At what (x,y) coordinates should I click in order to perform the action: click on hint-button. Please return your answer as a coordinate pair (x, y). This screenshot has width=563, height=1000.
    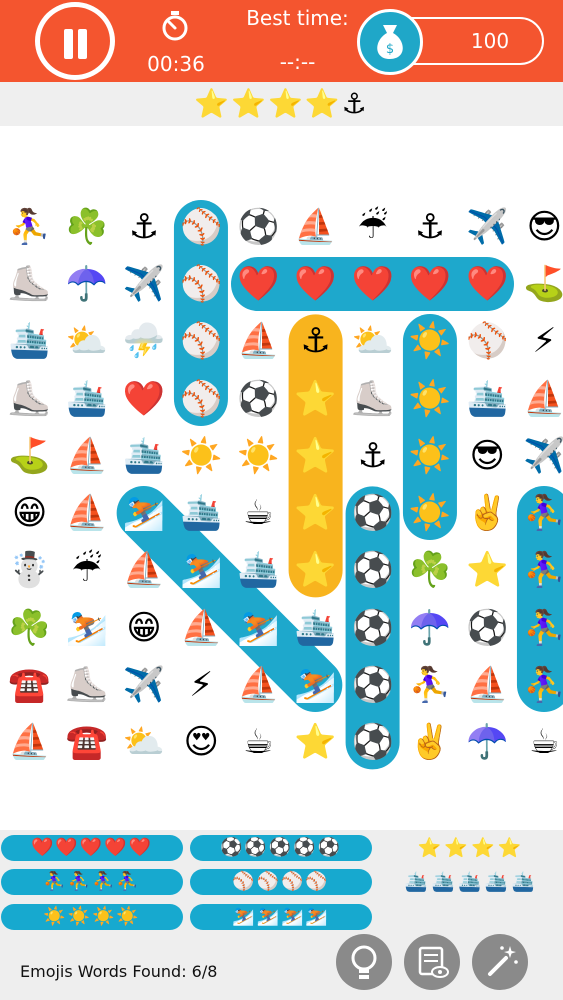
    Looking at the image, I should click on (364, 962).